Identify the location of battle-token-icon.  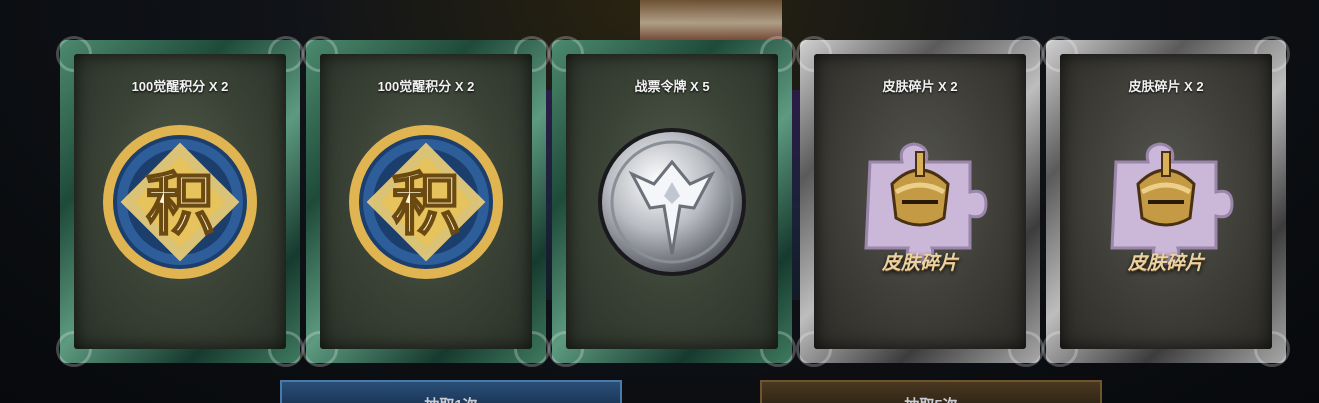
(672, 202).